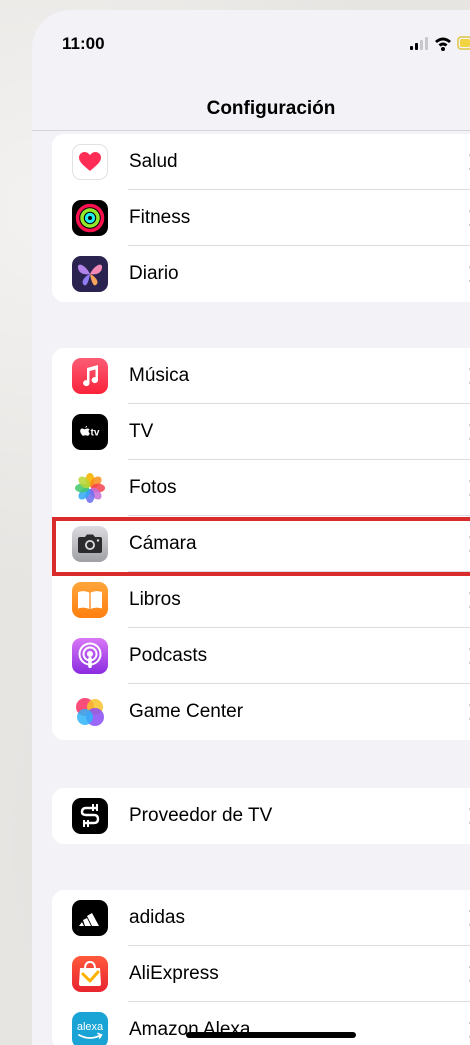 Image resolution: width=470 pixels, height=1045 pixels. Describe the element at coordinates (271, 108) in the screenshot. I see `page-title: Configuración` at that location.